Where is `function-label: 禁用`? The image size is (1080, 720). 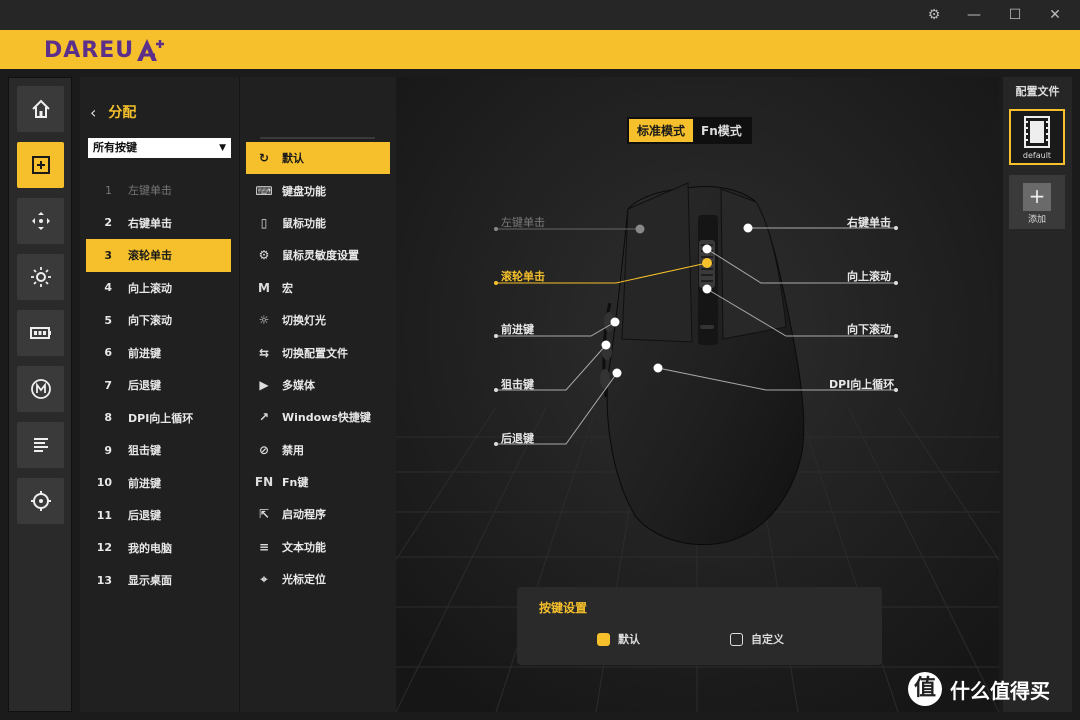 function-label: 禁用 is located at coordinates (293, 450).